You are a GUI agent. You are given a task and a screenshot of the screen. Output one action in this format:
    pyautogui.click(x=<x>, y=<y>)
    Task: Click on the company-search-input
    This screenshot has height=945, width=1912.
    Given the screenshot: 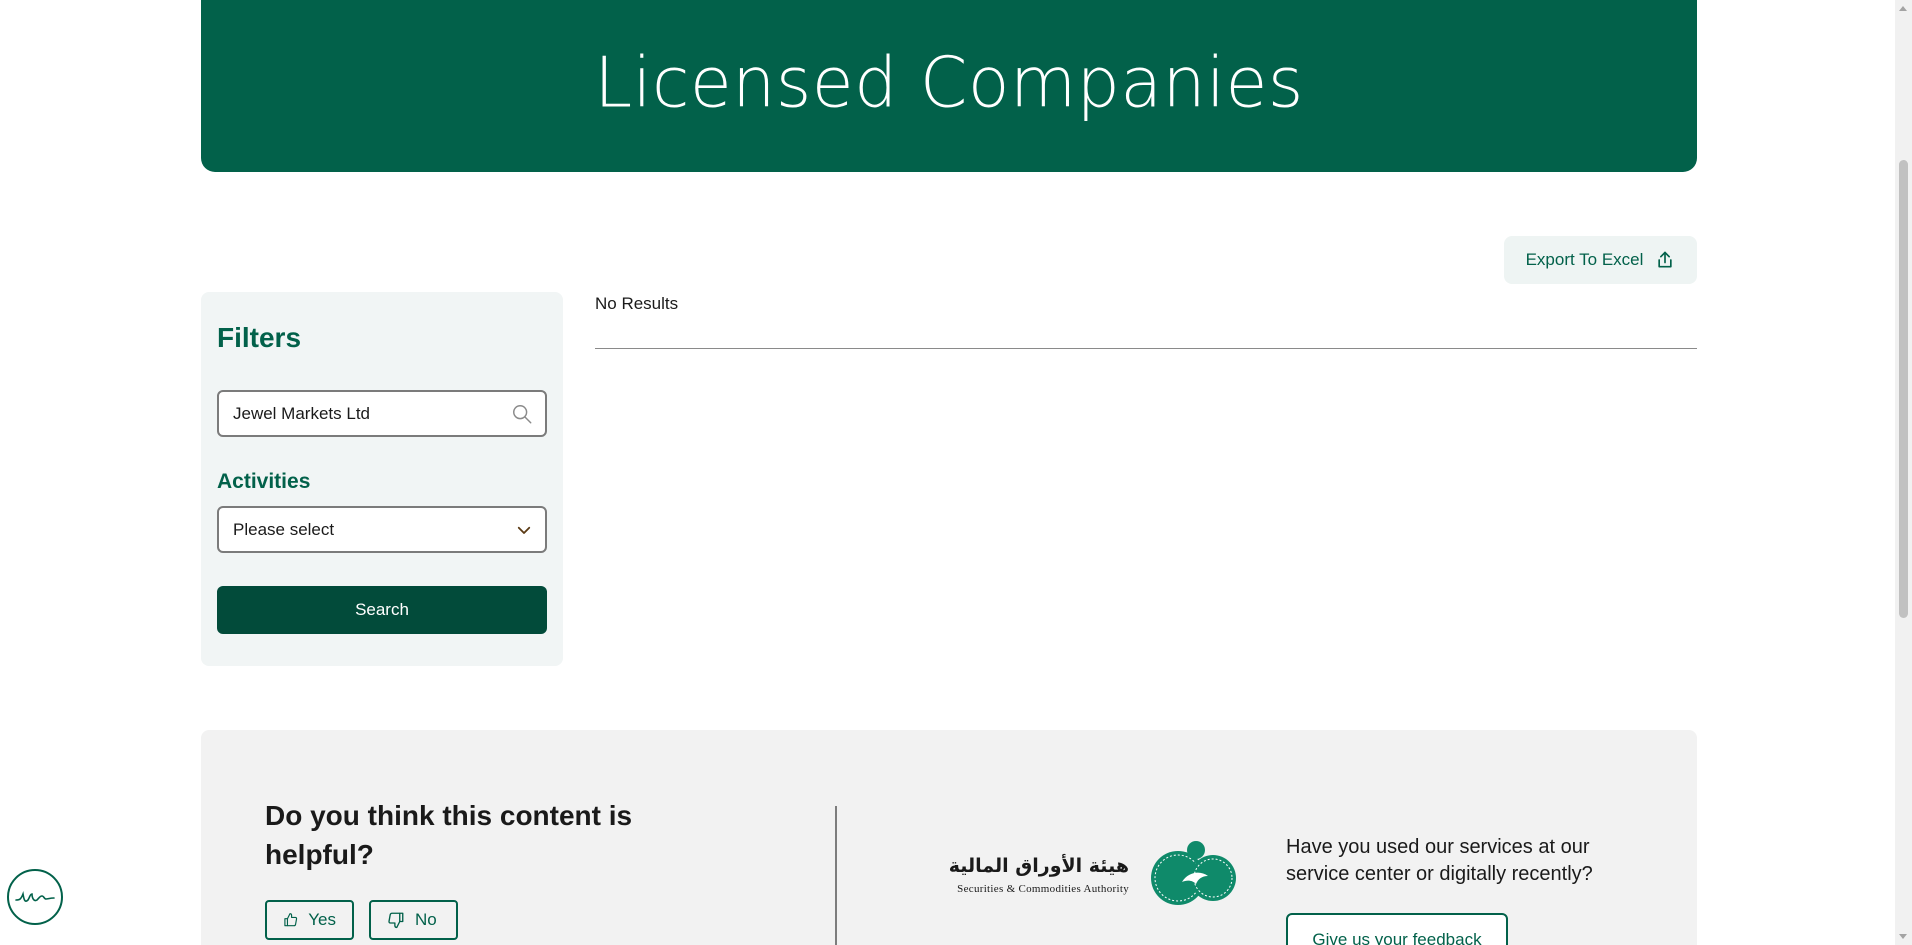 What is the action you would take?
    pyautogui.click(x=372, y=413)
    